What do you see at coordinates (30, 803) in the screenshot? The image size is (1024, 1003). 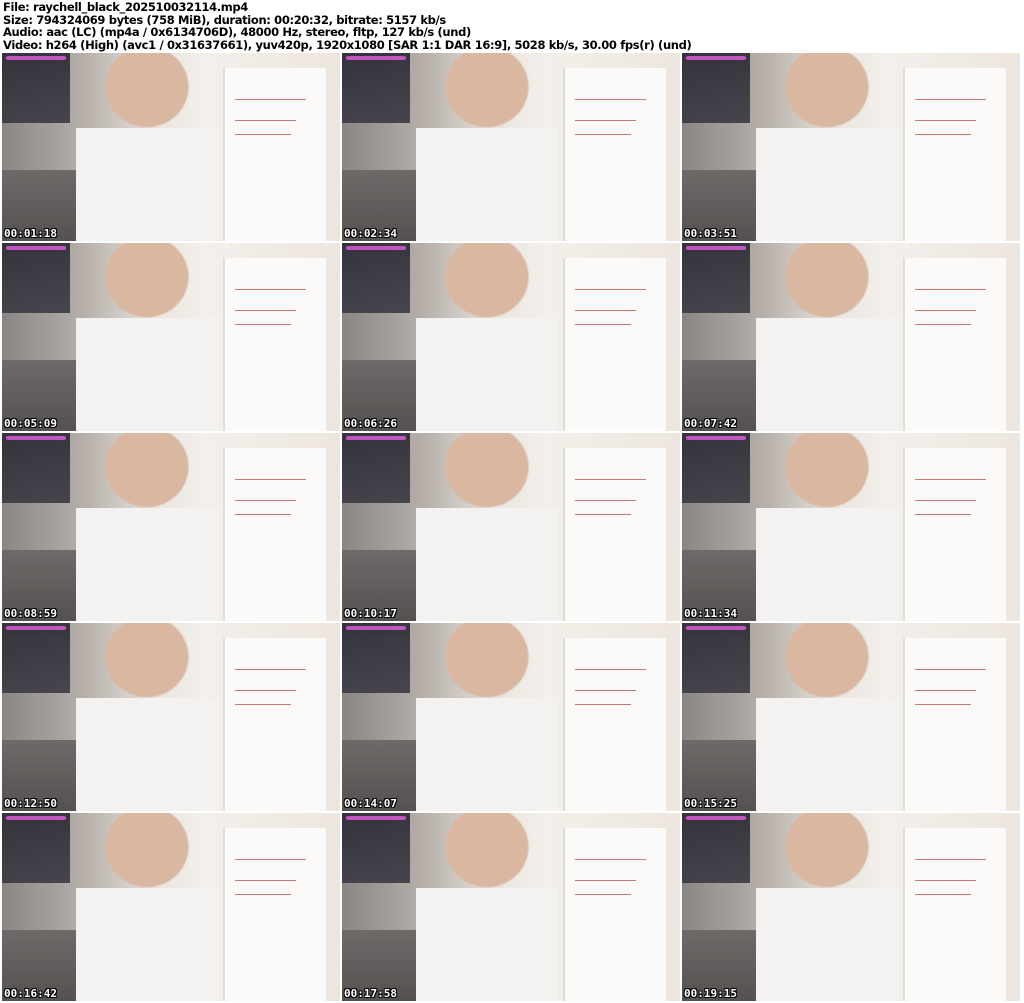 I see `frame-timestamp: 00:12:50` at bounding box center [30, 803].